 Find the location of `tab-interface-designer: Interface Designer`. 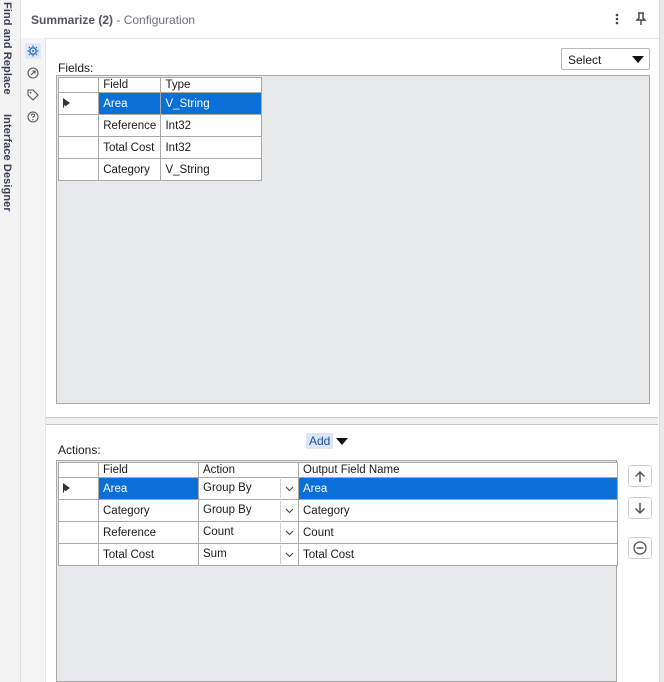

tab-interface-designer: Interface Designer is located at coordinates (7, 163).